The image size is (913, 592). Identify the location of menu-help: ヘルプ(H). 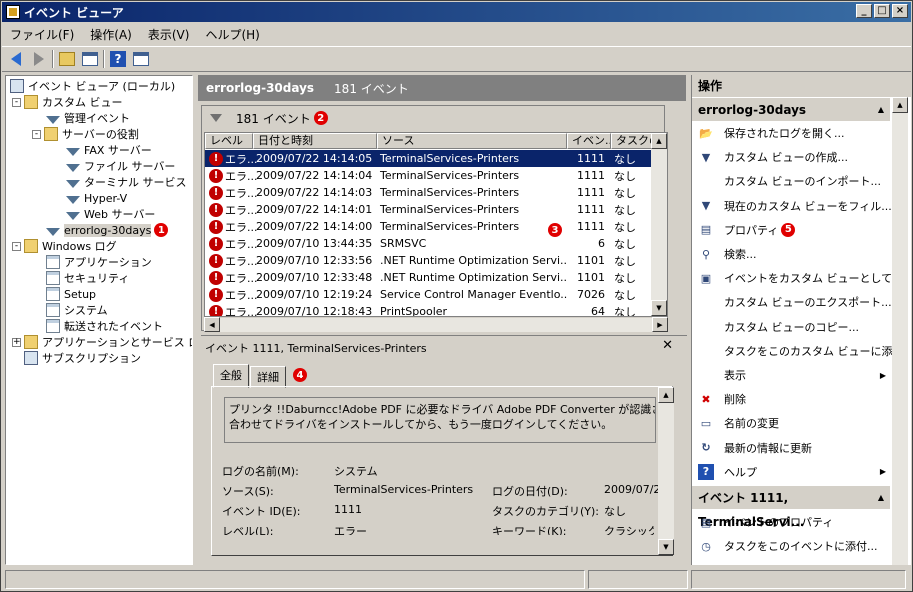
(232, 34).